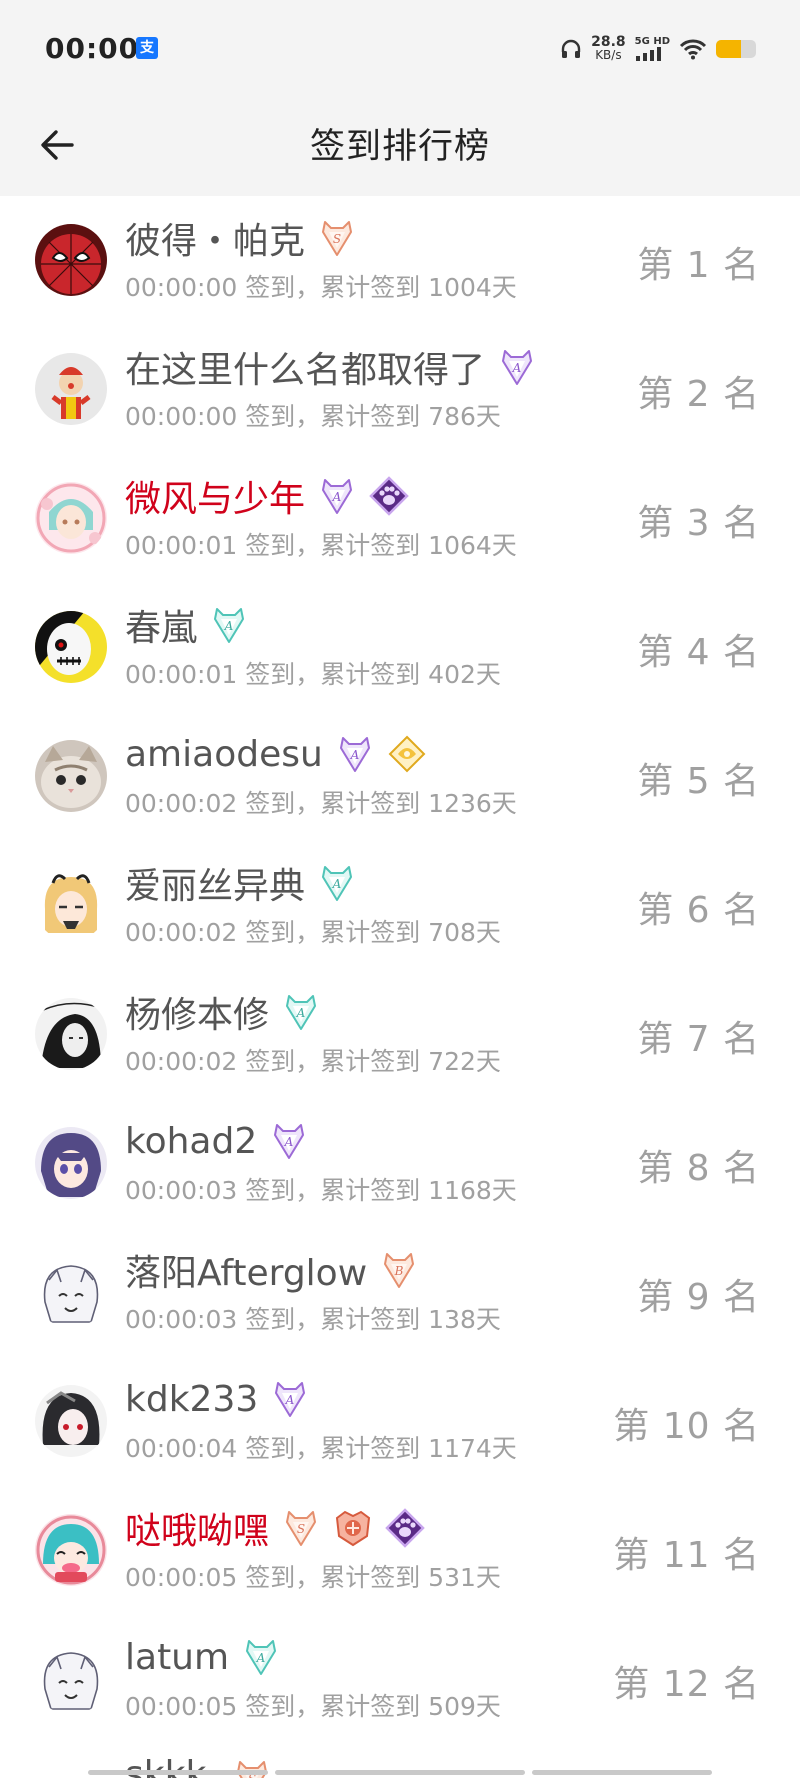 The image size is (800, 1778). I want to click on user-name: 杨修本修, so click(197, 1012).